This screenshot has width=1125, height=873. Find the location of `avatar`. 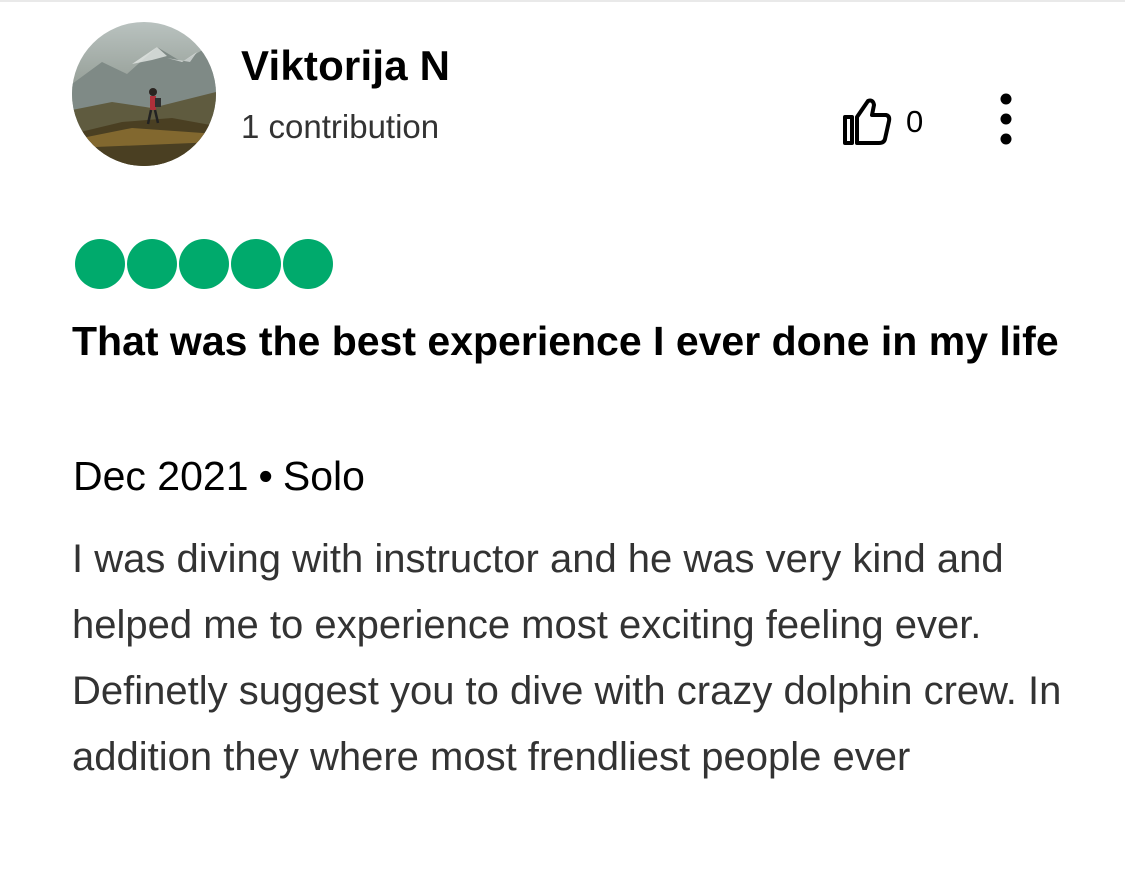

avatar is located at coordinates (144, 94).